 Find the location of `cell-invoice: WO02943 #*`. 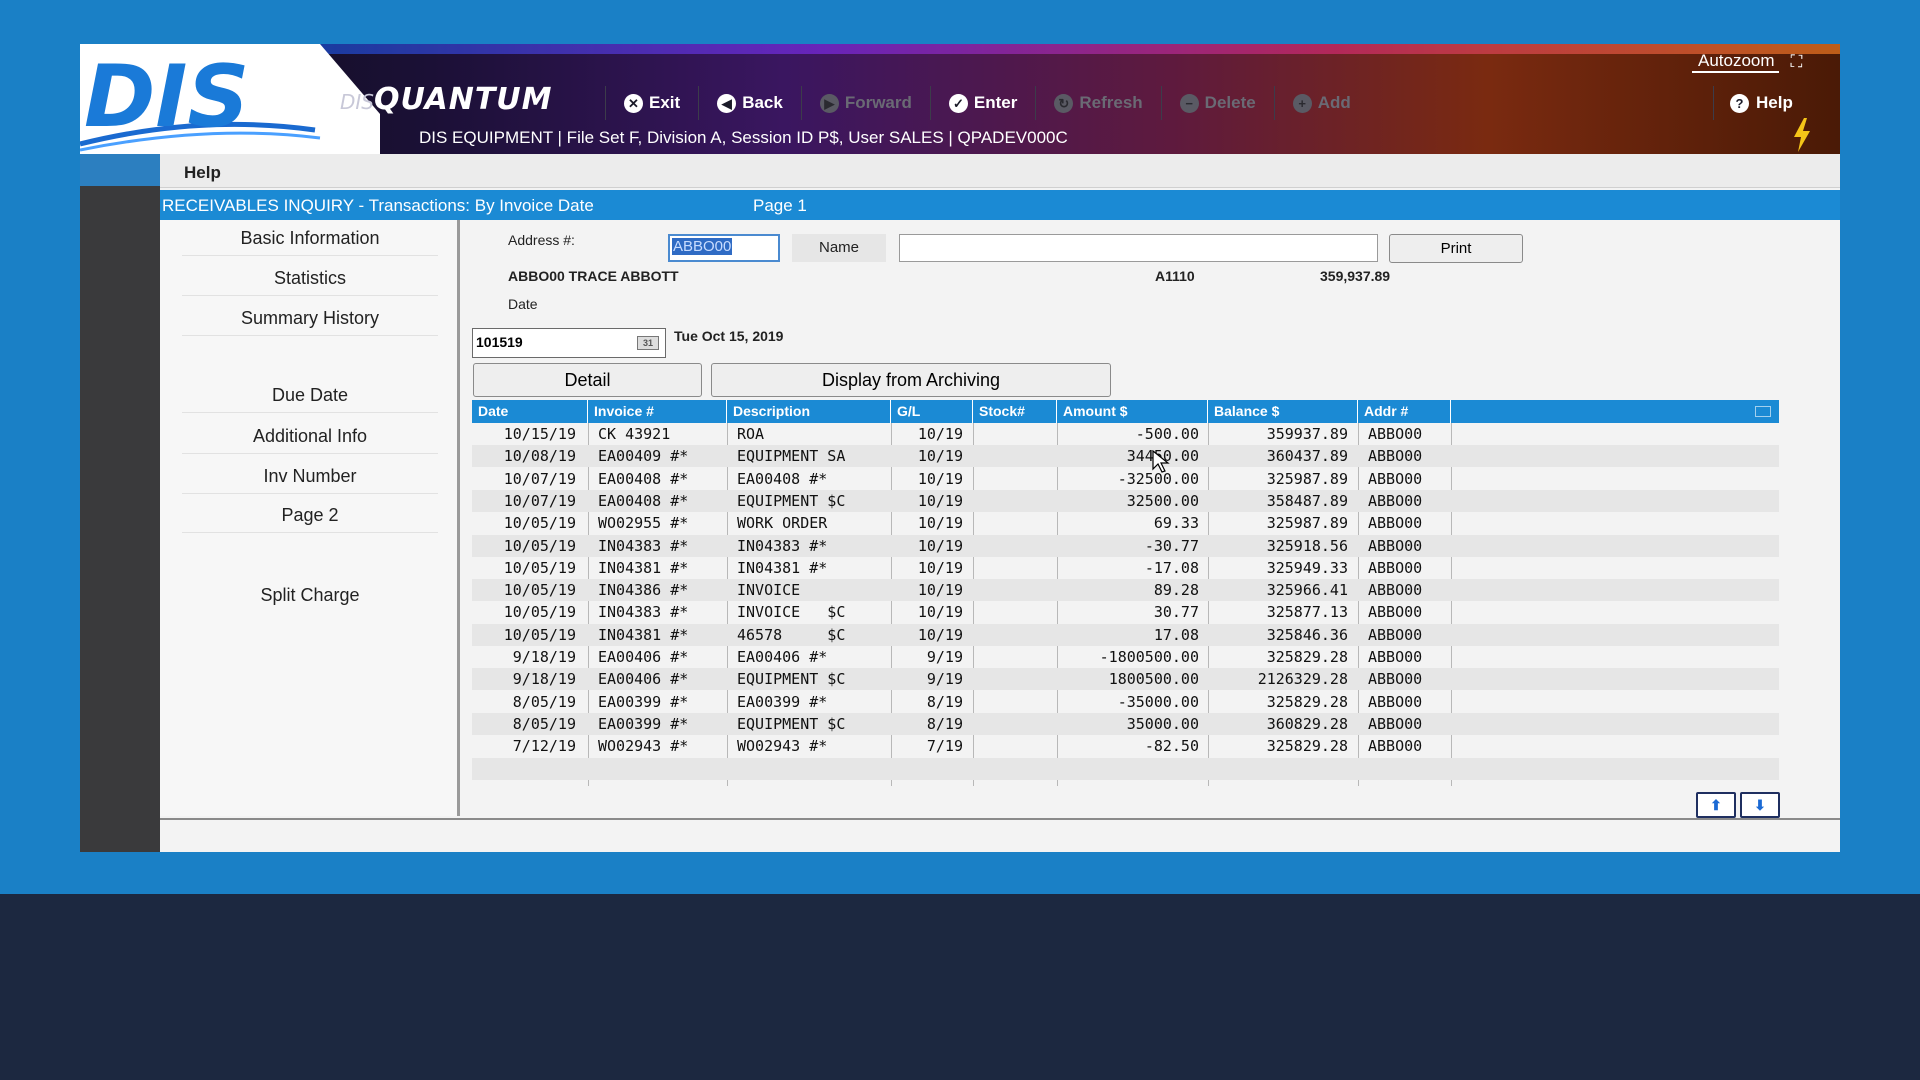

cell-invoice: WO02943 #* is located at coordinates (643, 746).